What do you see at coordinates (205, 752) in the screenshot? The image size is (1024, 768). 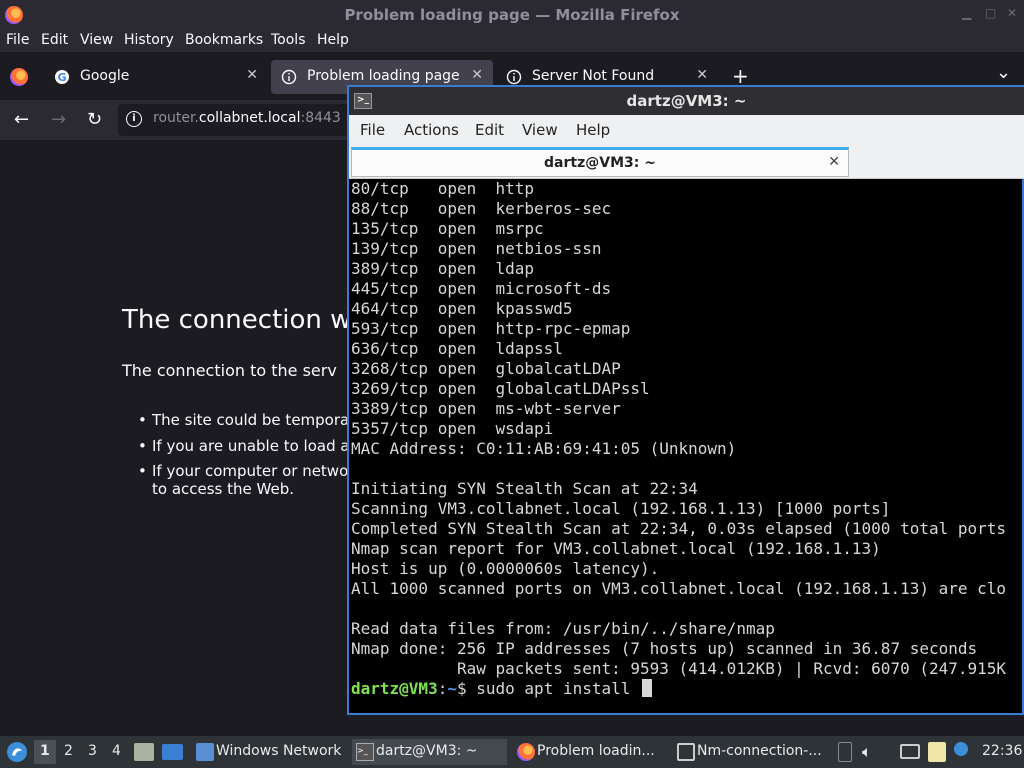 I see `folder-icon` at bounding box center [205, 752].